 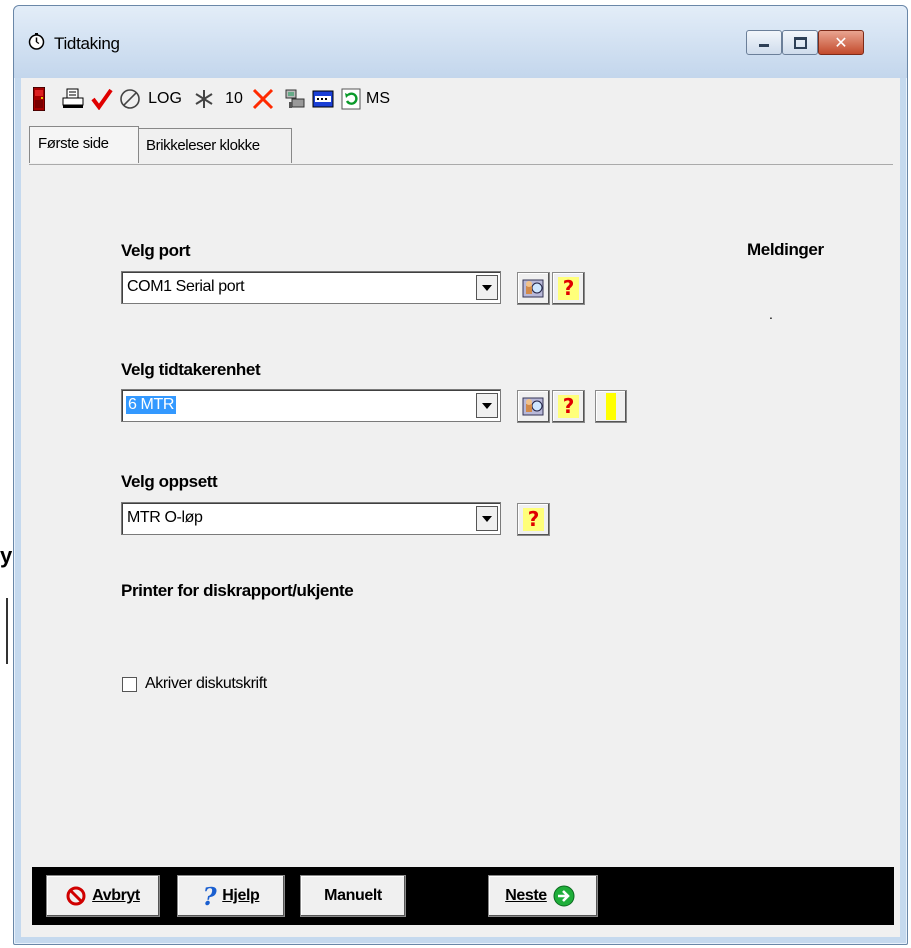 What do you see at coordinates (460, 42) in the screenshot?
I see `title-bar: Tidtaking ✕` at bounding box center [460, 42].